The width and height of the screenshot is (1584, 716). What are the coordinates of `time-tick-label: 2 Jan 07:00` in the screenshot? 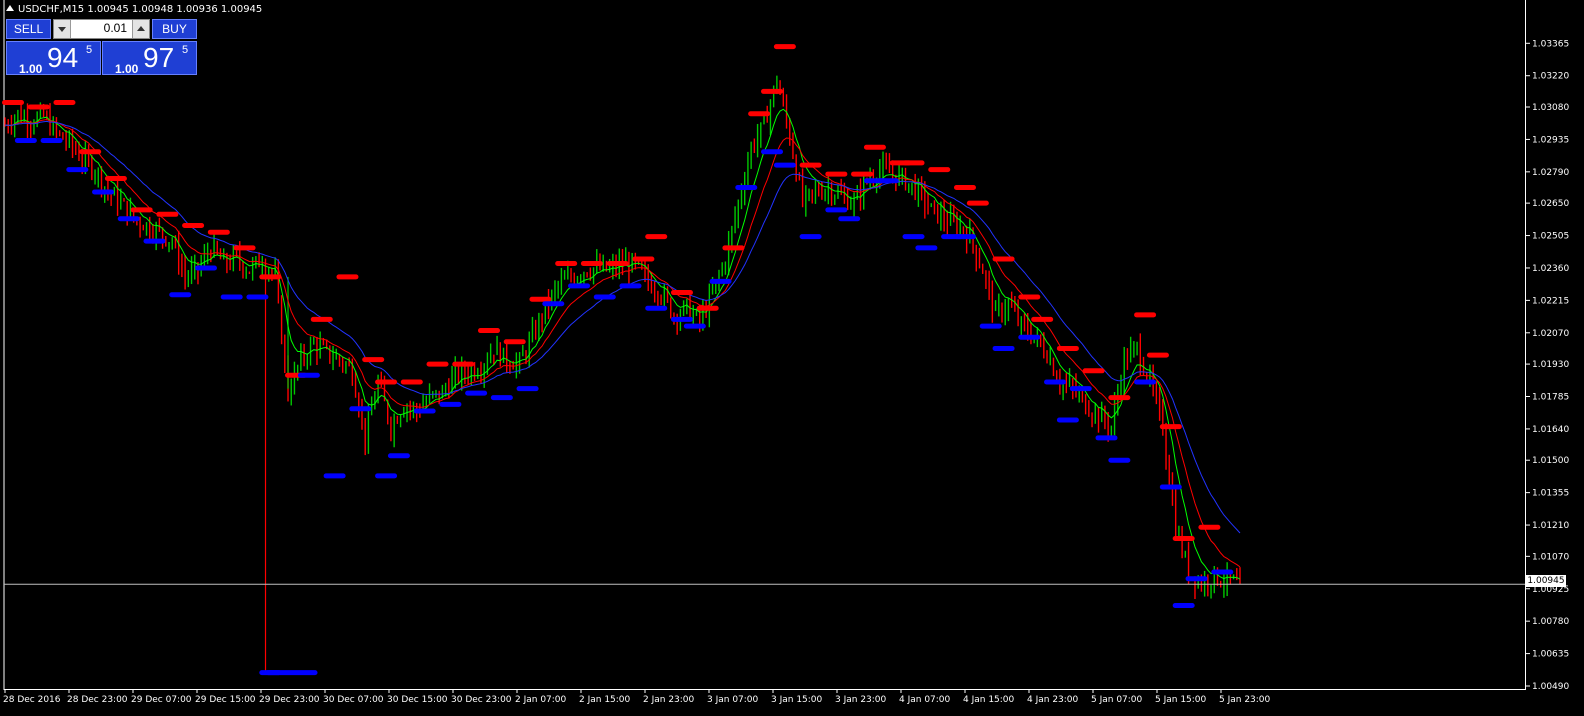 It's located at (541, 700).